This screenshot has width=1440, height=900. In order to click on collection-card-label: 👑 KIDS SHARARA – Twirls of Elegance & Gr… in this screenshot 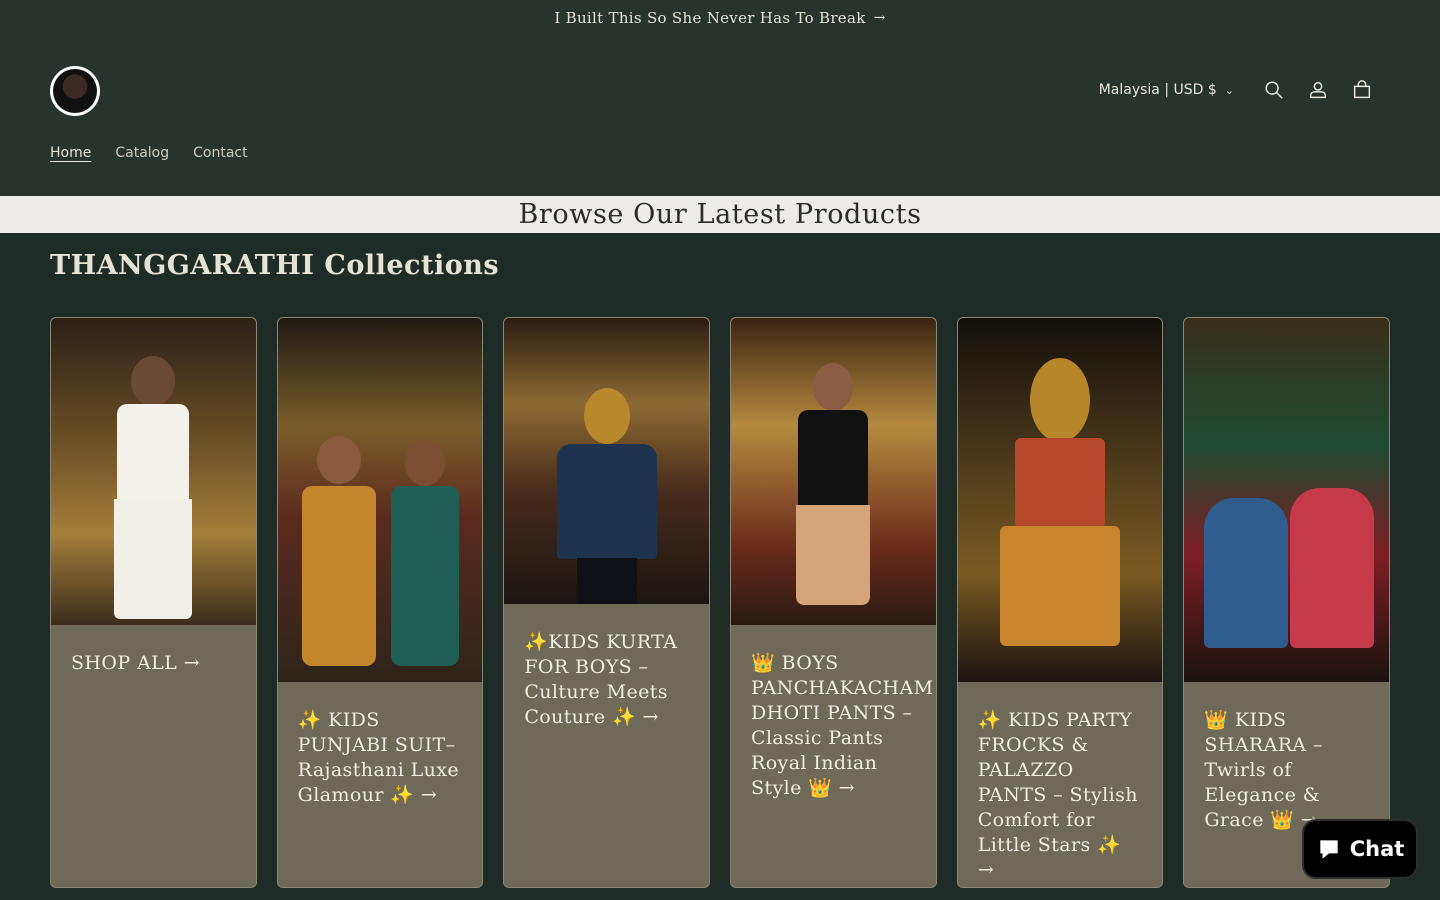, I will do `click(1263, 770)`.